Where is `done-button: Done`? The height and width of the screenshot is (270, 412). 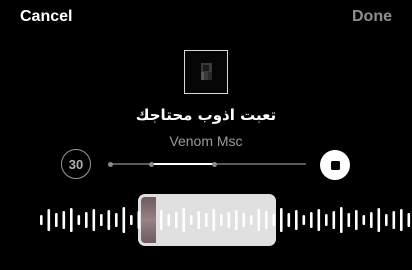
done-button: Done is located at coordinates (372, 17).